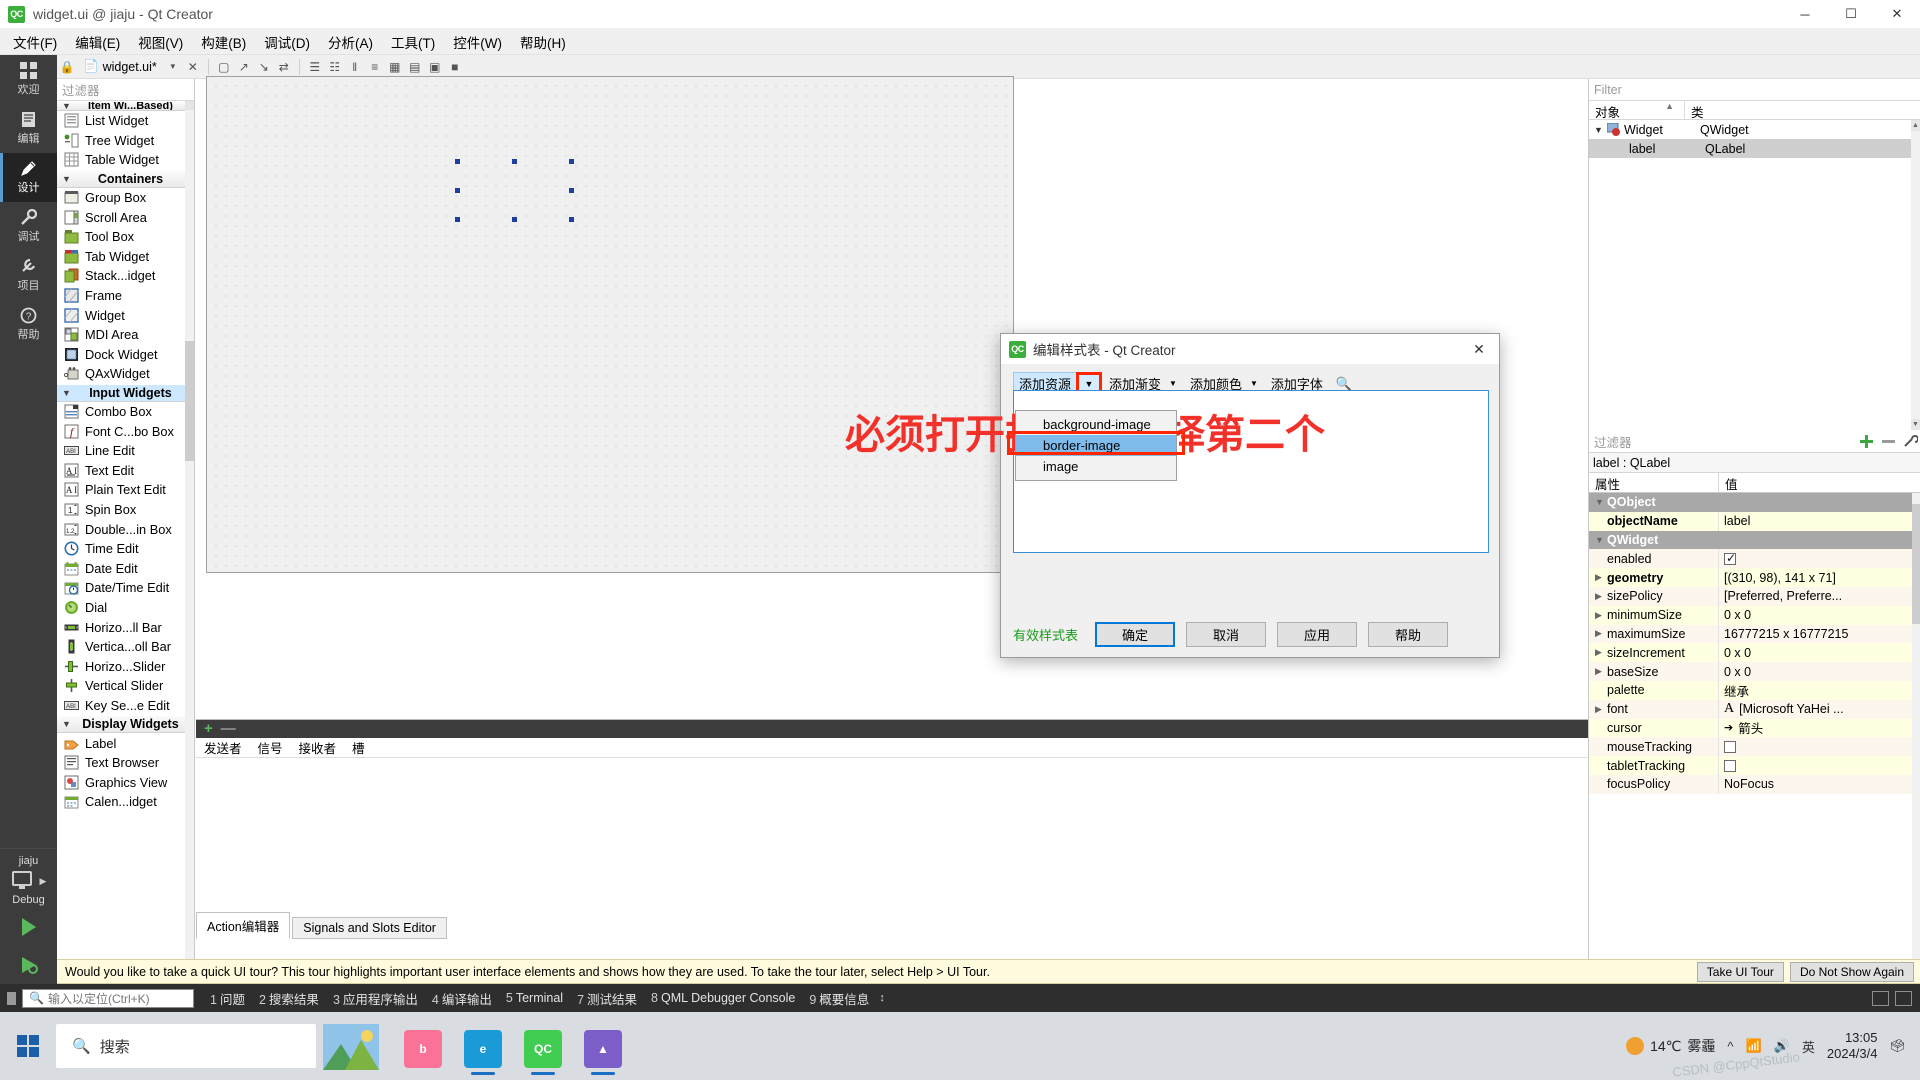 The image size is (1920, 1080). Describe the element at coordinates (28, 128) in the screenshot. I see `mode-编辑: 编辑` at that location.